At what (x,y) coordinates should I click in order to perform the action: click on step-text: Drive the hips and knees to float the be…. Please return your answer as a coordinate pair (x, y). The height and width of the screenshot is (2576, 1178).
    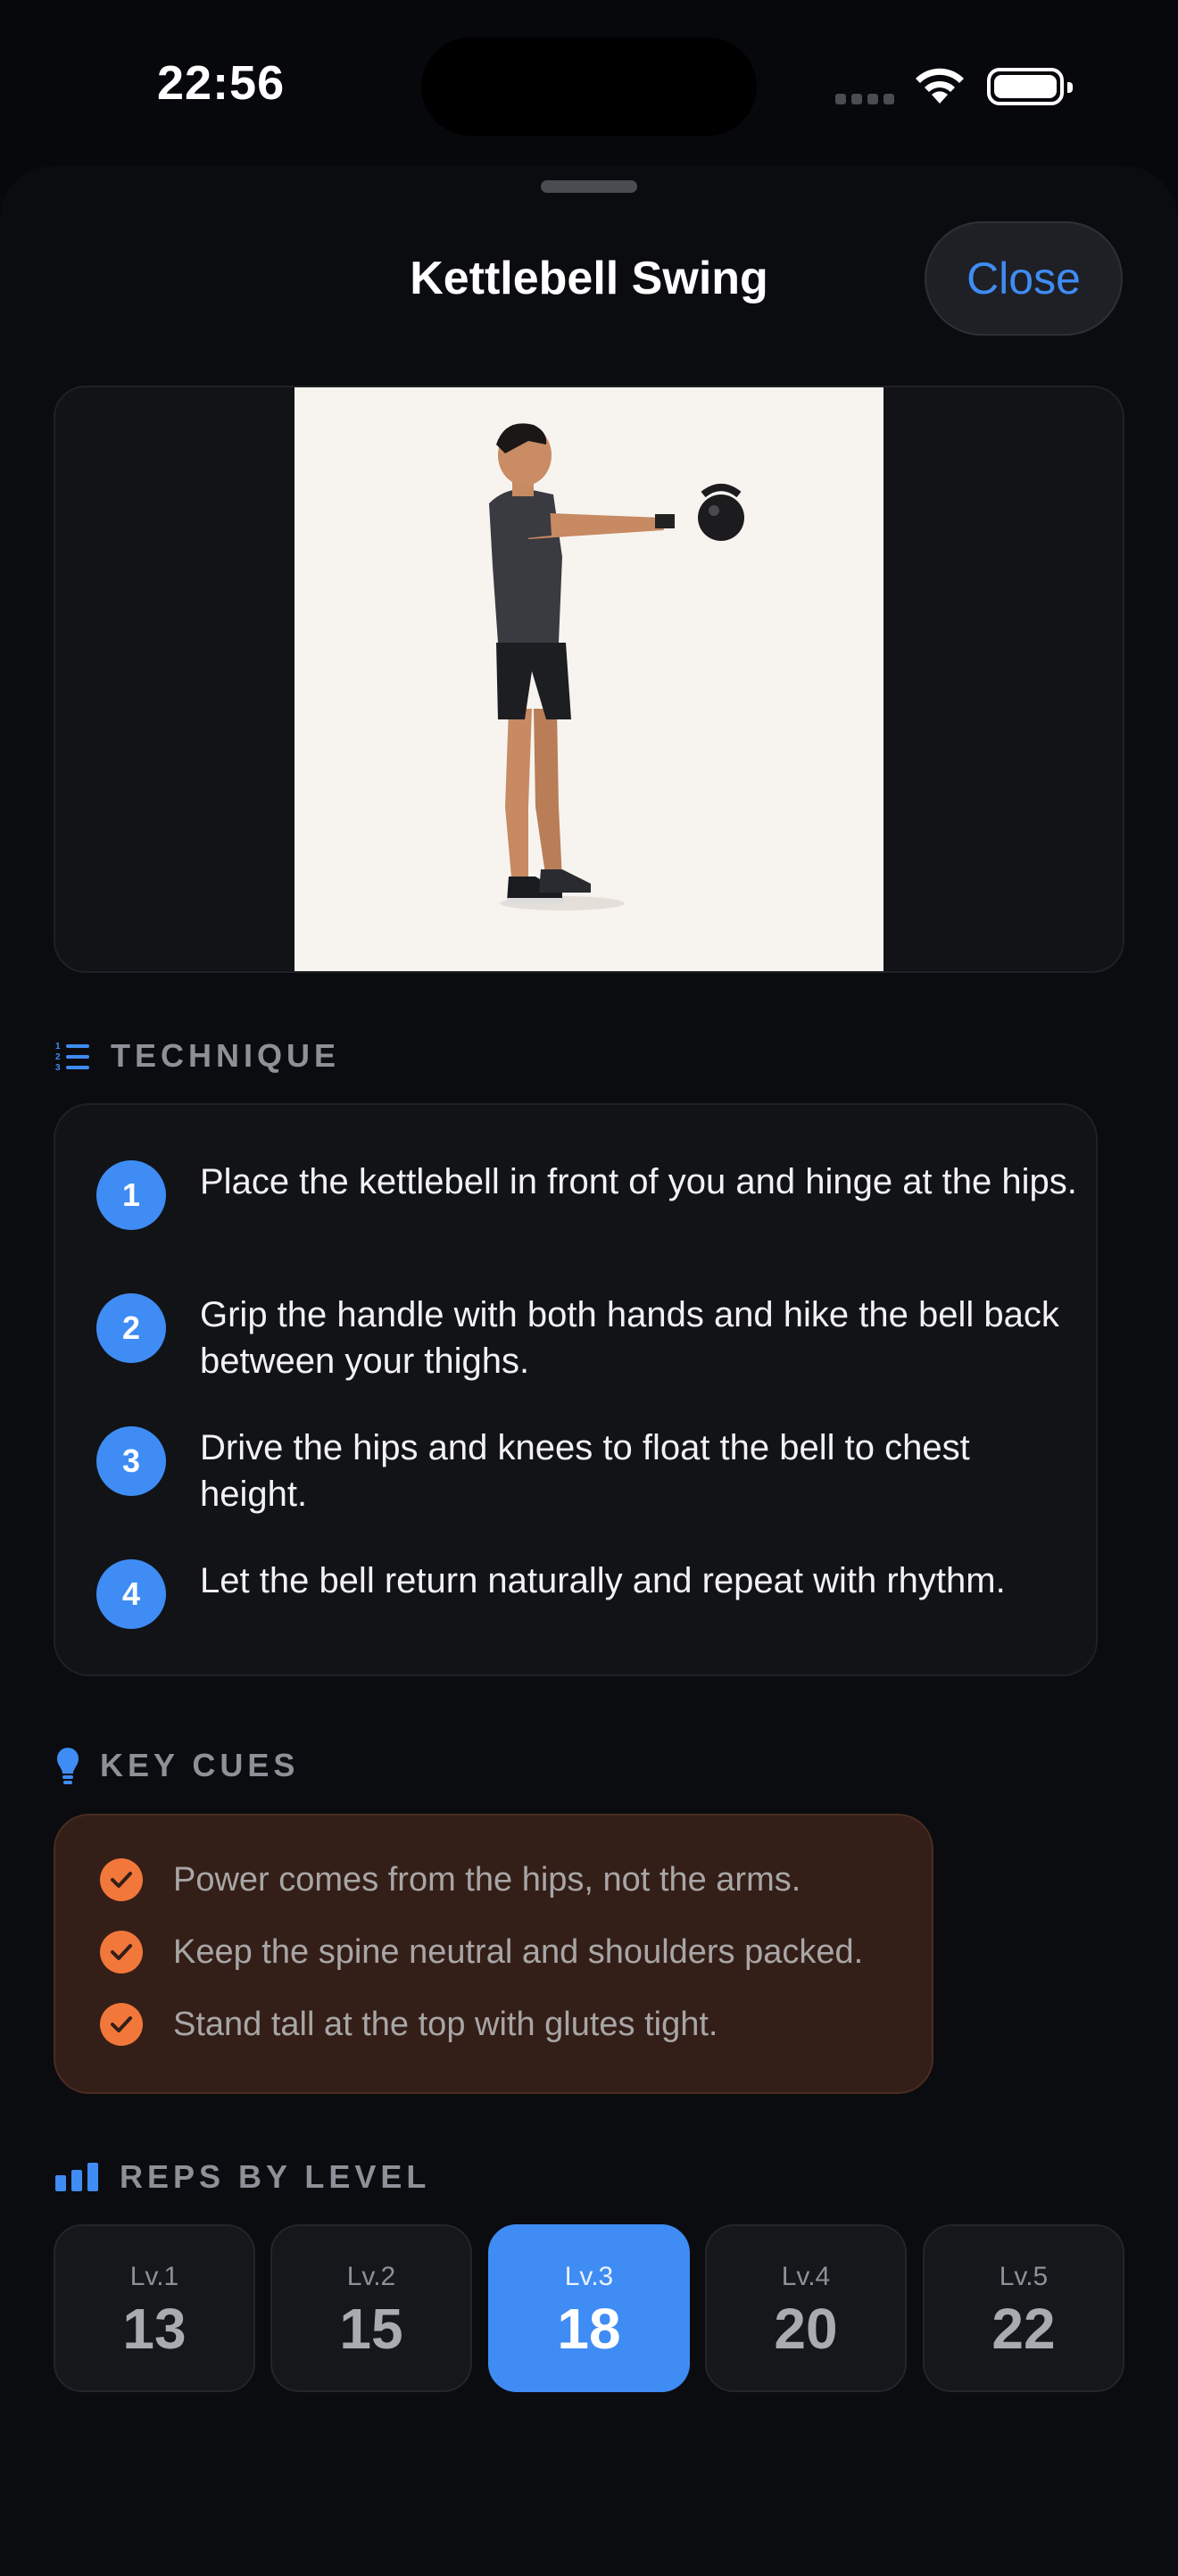
    Looking at the image, I should click on (585, 1471).